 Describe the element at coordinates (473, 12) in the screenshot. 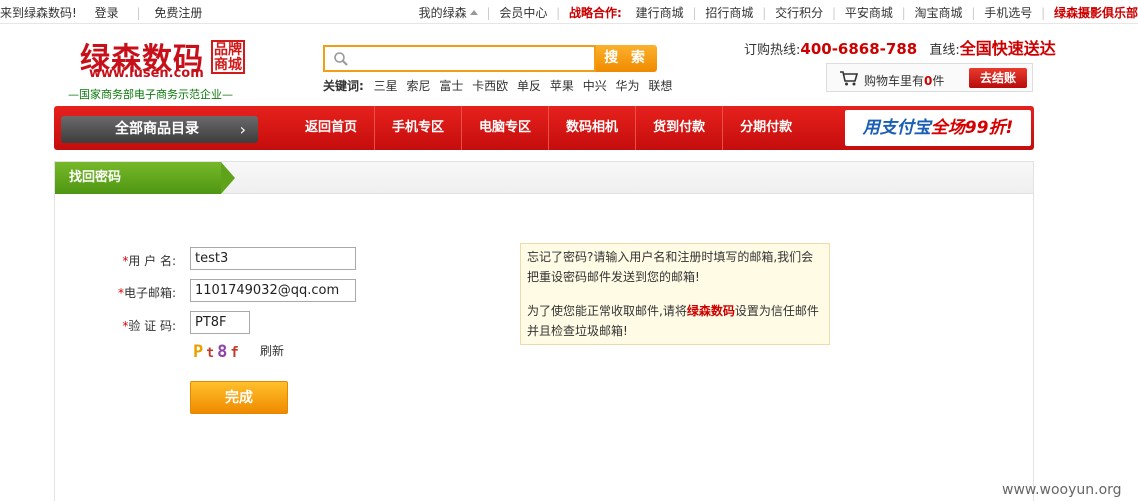

I see `caret-up-icon` at that location.